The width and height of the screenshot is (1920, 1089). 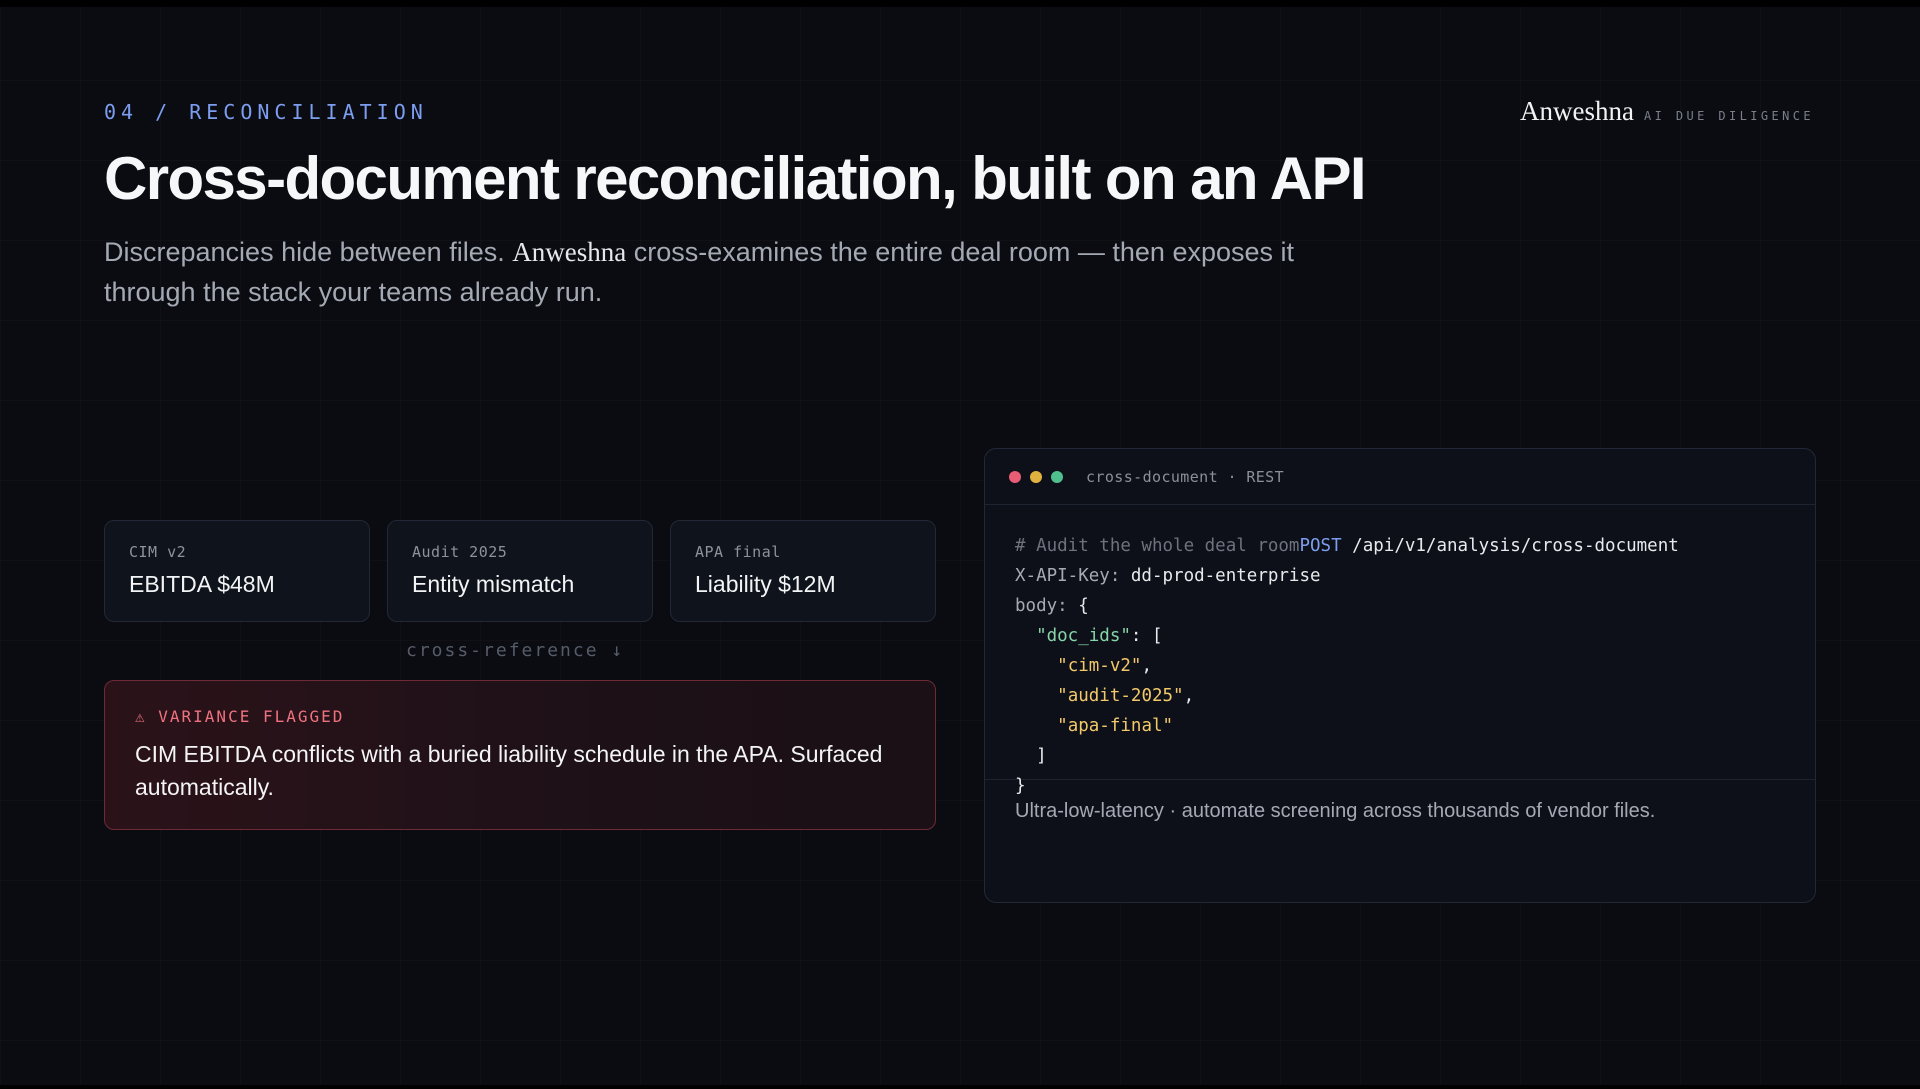 What do you see at coordinates (1510, 546) in the screenshot?
I see `code-path: /api/v1/analysis/cross-document` at bounding box center [1510, 546].